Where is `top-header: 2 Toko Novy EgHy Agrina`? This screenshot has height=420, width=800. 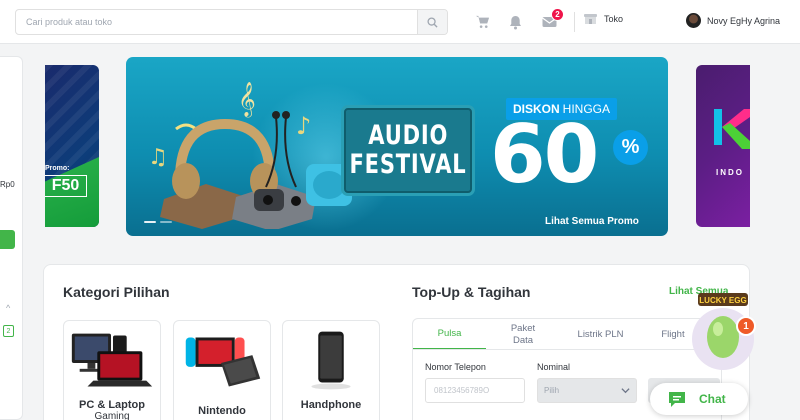 top-header: 2 Toko Novy EgHy Agrina is located at coordinates (400, 22).